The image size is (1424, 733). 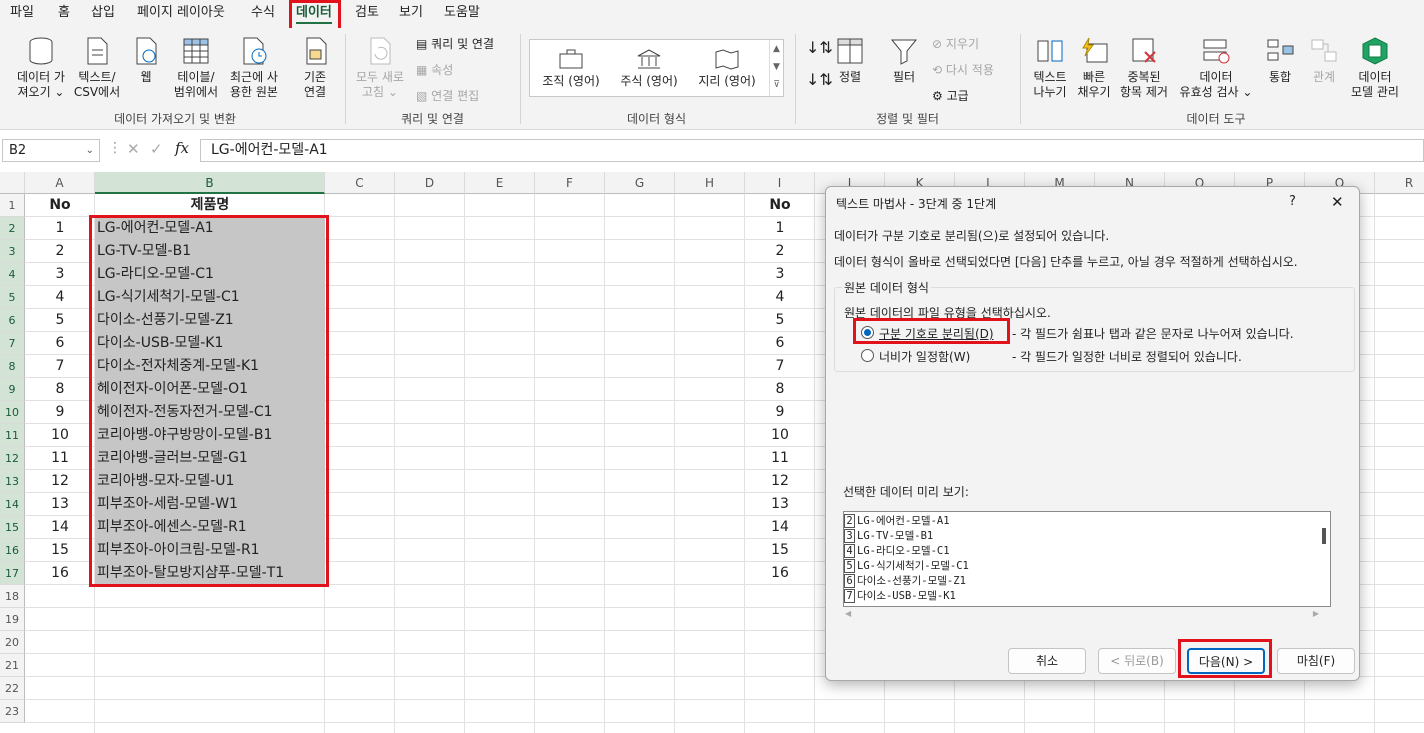 What do you see at coordinates (211, 343) in the screenshot?
I see `product-cell: 다이소-USB-모델-K1` at bounding box center [211, 343].